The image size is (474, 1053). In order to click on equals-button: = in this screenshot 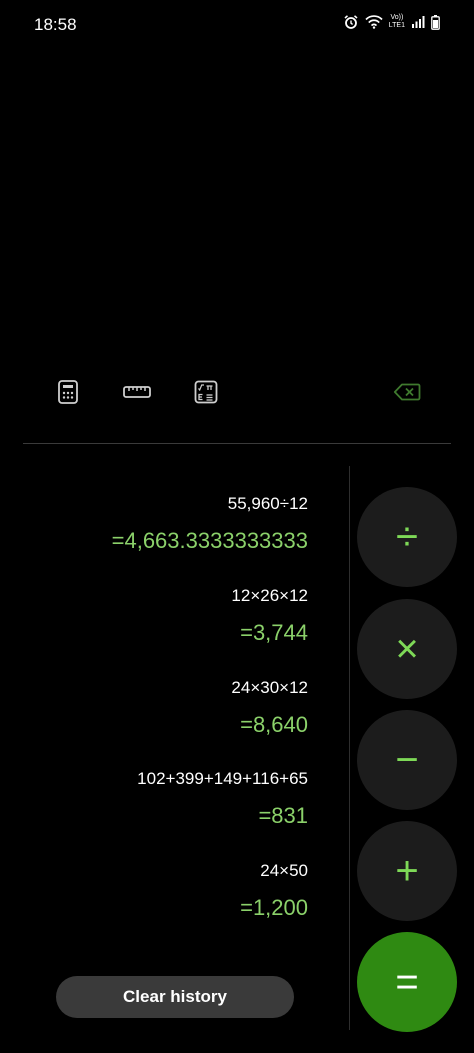, I will do `click(407, 982)`.